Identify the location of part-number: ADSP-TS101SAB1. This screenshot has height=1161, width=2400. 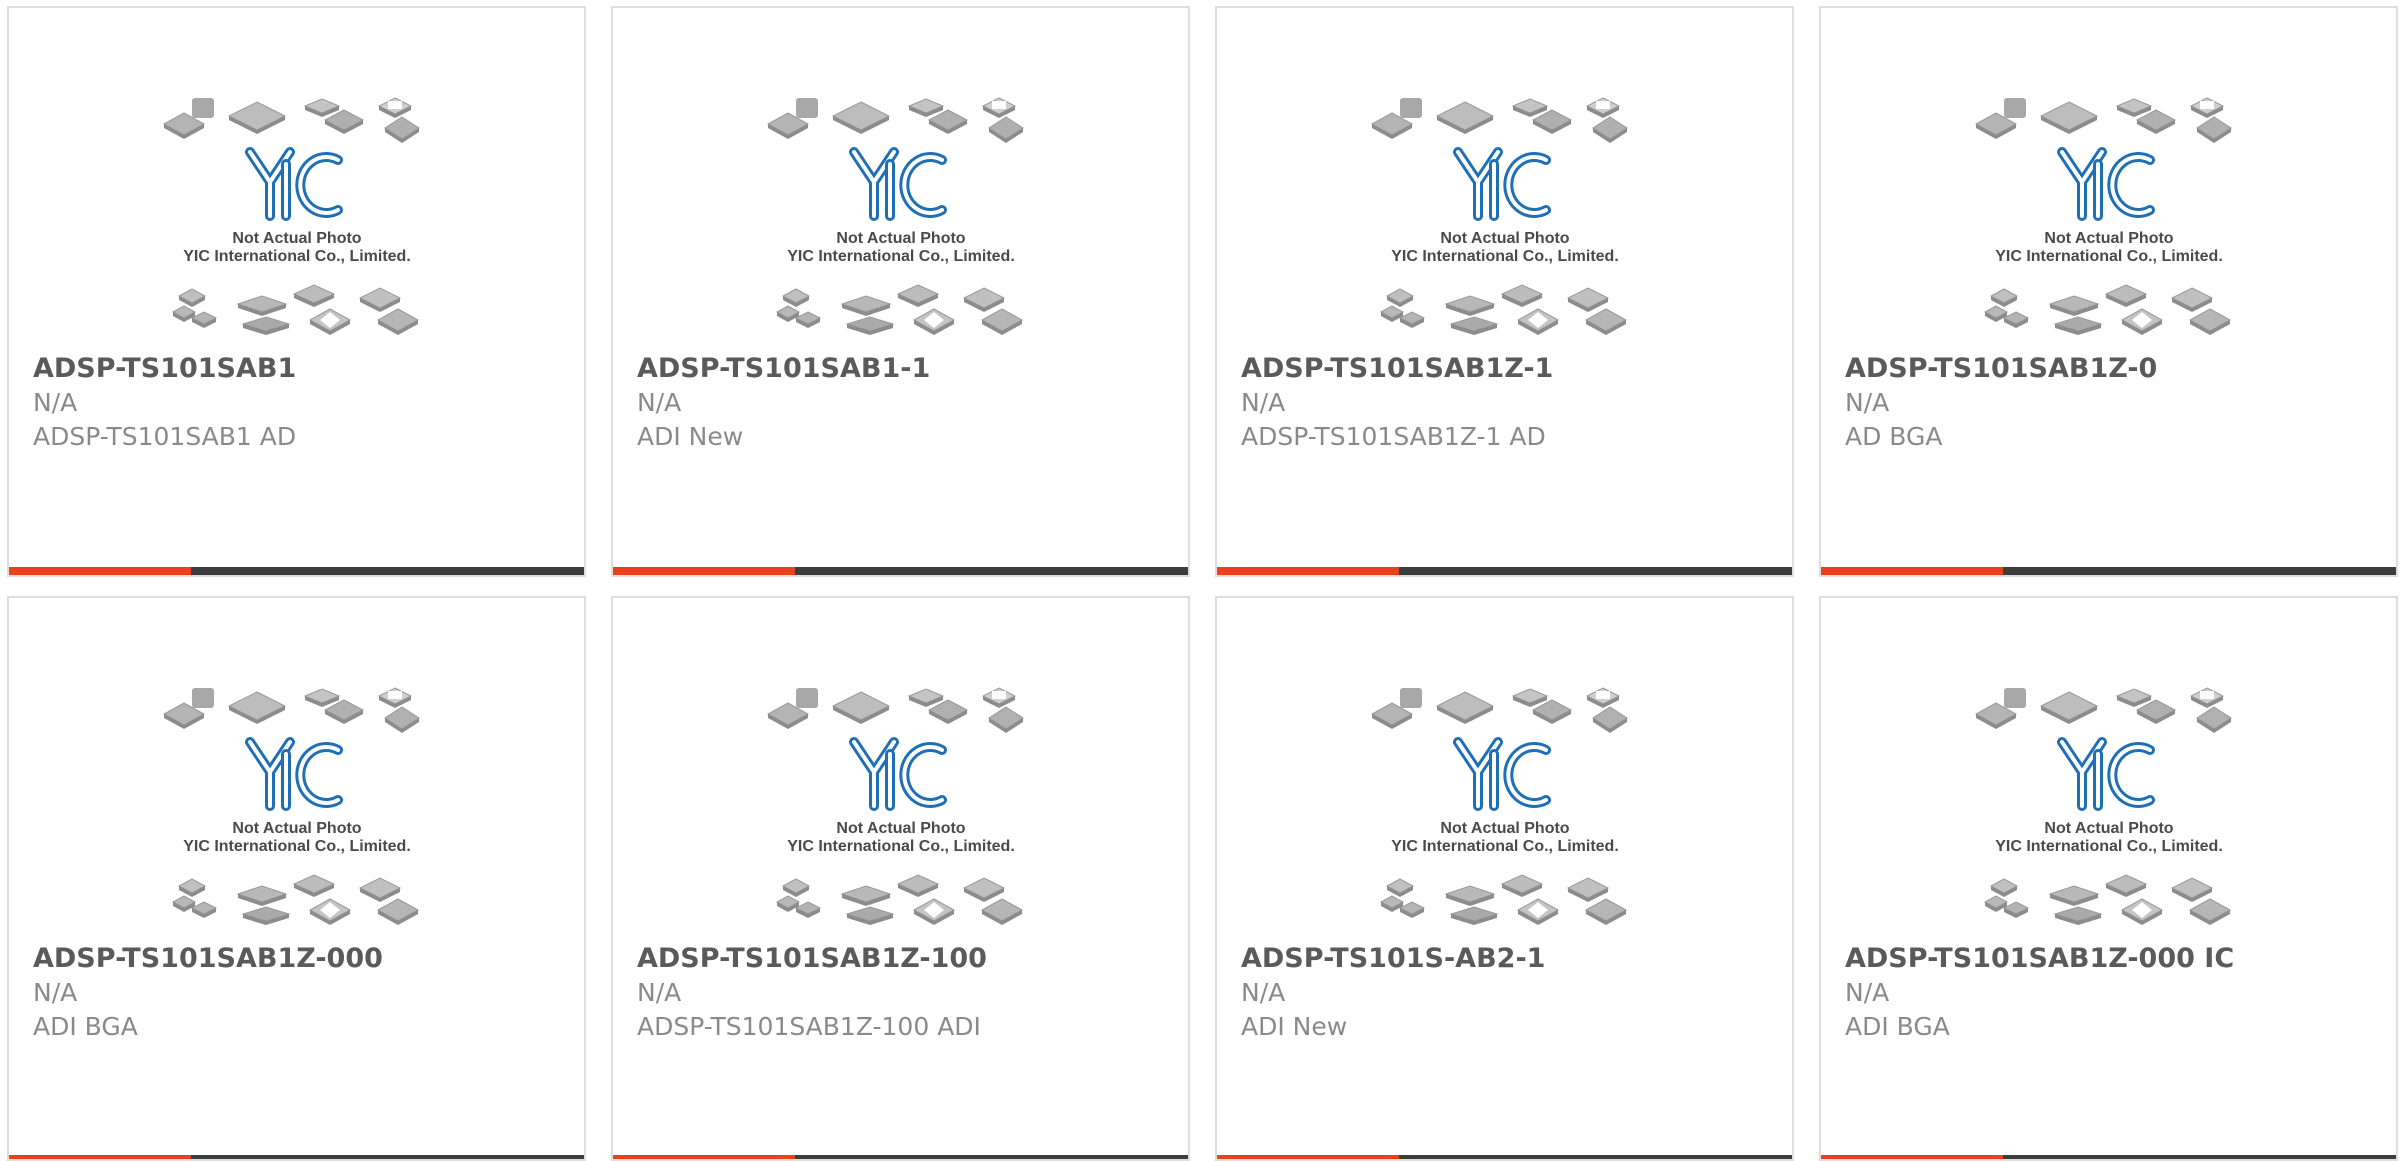
(164, 368).